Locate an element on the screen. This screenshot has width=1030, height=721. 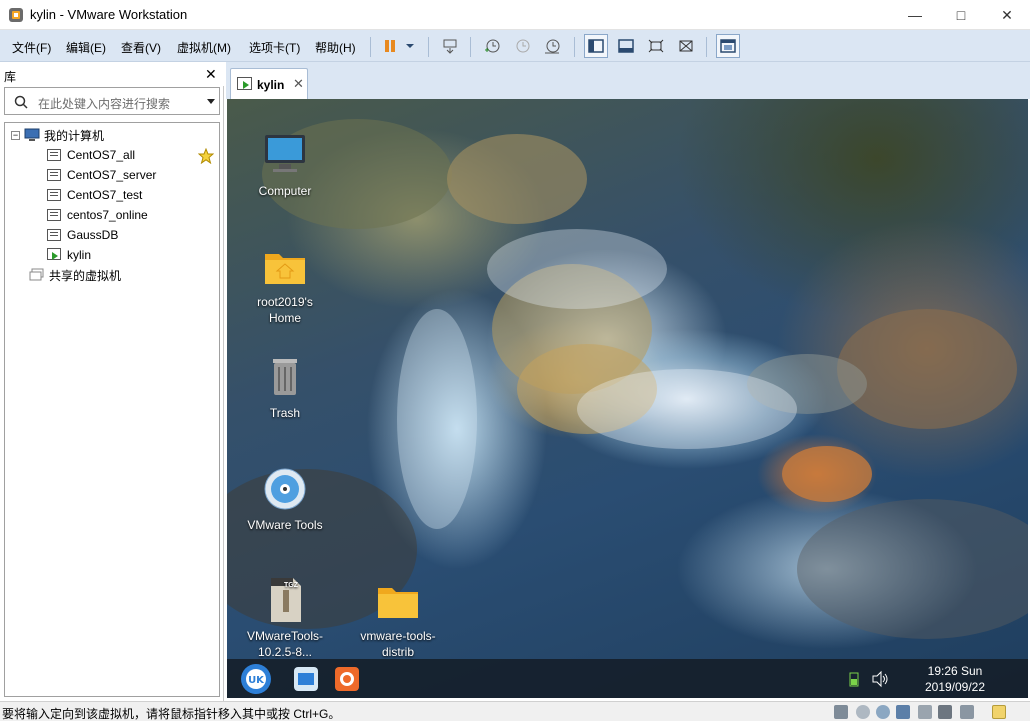
desktop-icon-folder: vmware-tools-distrib is located at coordinates (398, 618).